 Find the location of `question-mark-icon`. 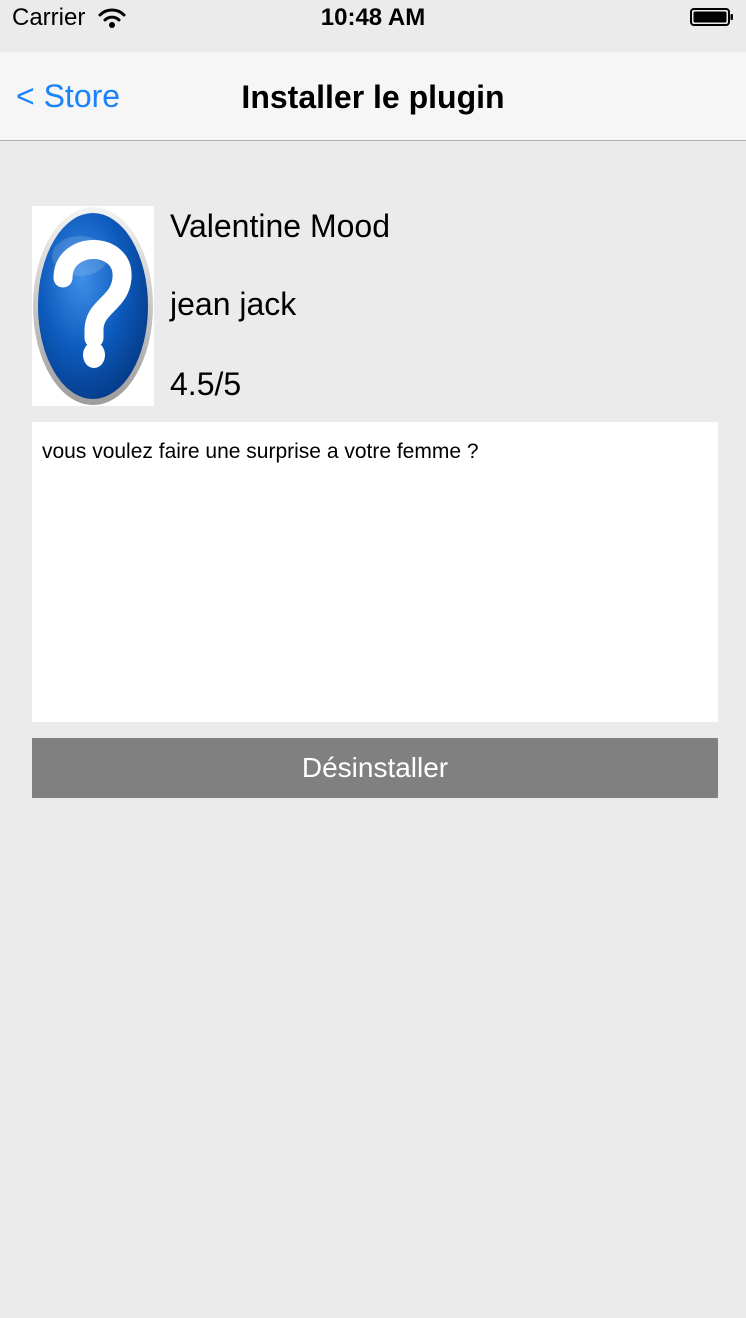

question-mark-icon is located at coordinates (93, 306).